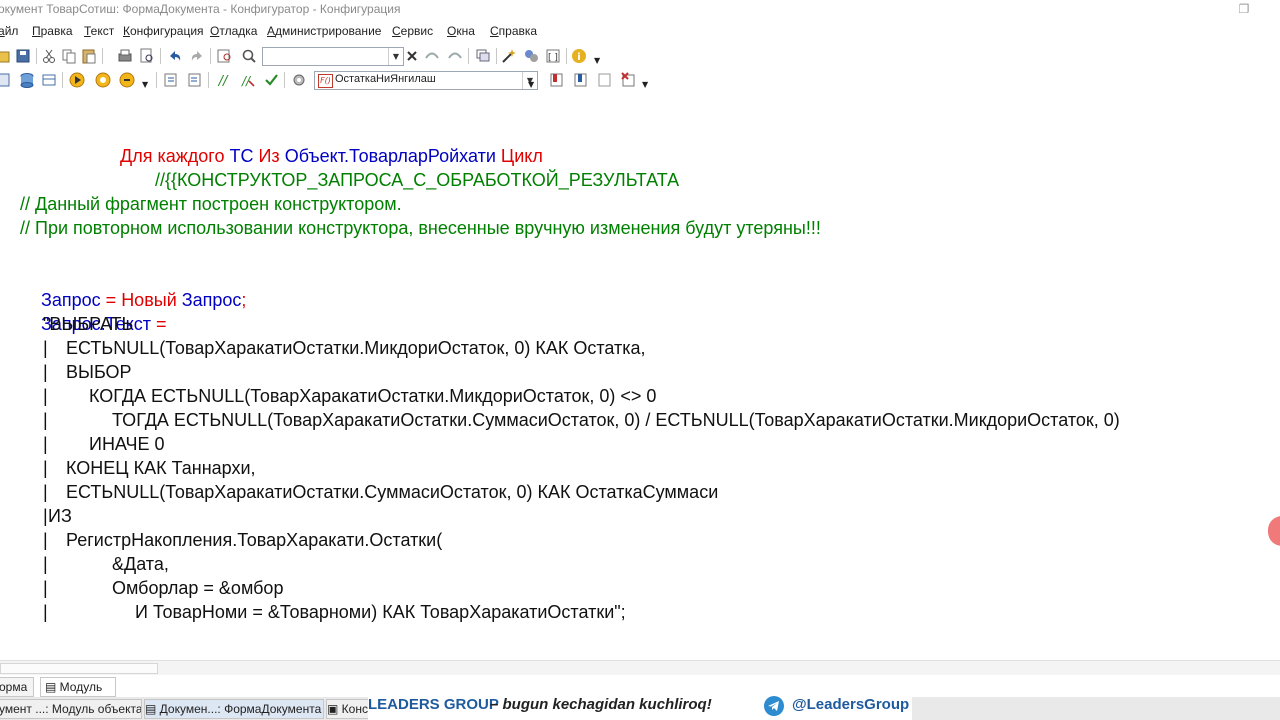  I want to click on pipe-8: |, so click(45, 348).